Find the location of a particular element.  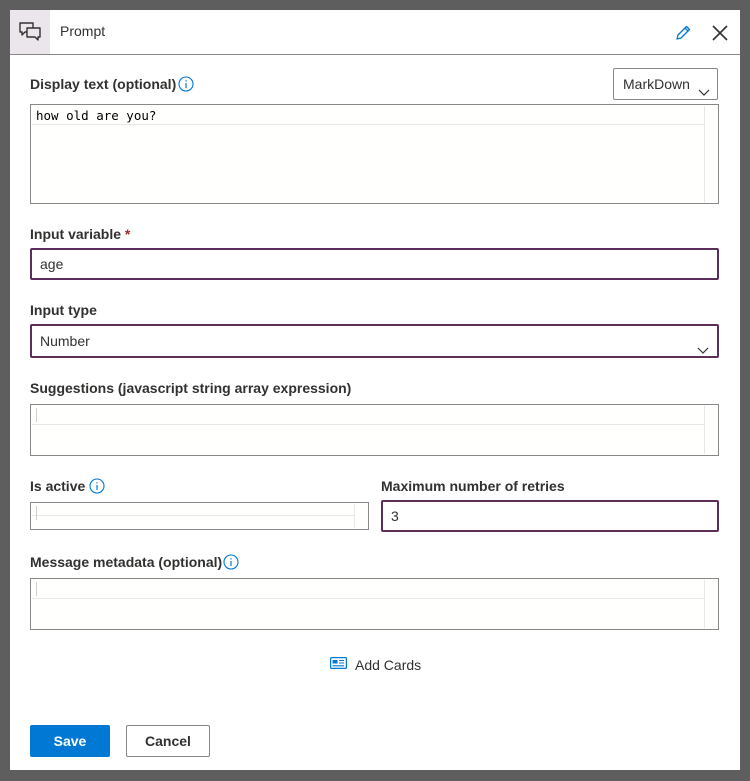

input-variable-field: age is located at coordinates (374, 264).